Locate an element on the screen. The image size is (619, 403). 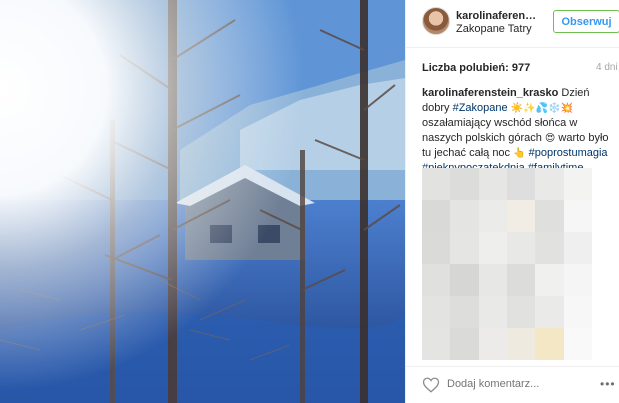
likes-count: Liczba polubień: 977 is located at coordinates (476, 68).